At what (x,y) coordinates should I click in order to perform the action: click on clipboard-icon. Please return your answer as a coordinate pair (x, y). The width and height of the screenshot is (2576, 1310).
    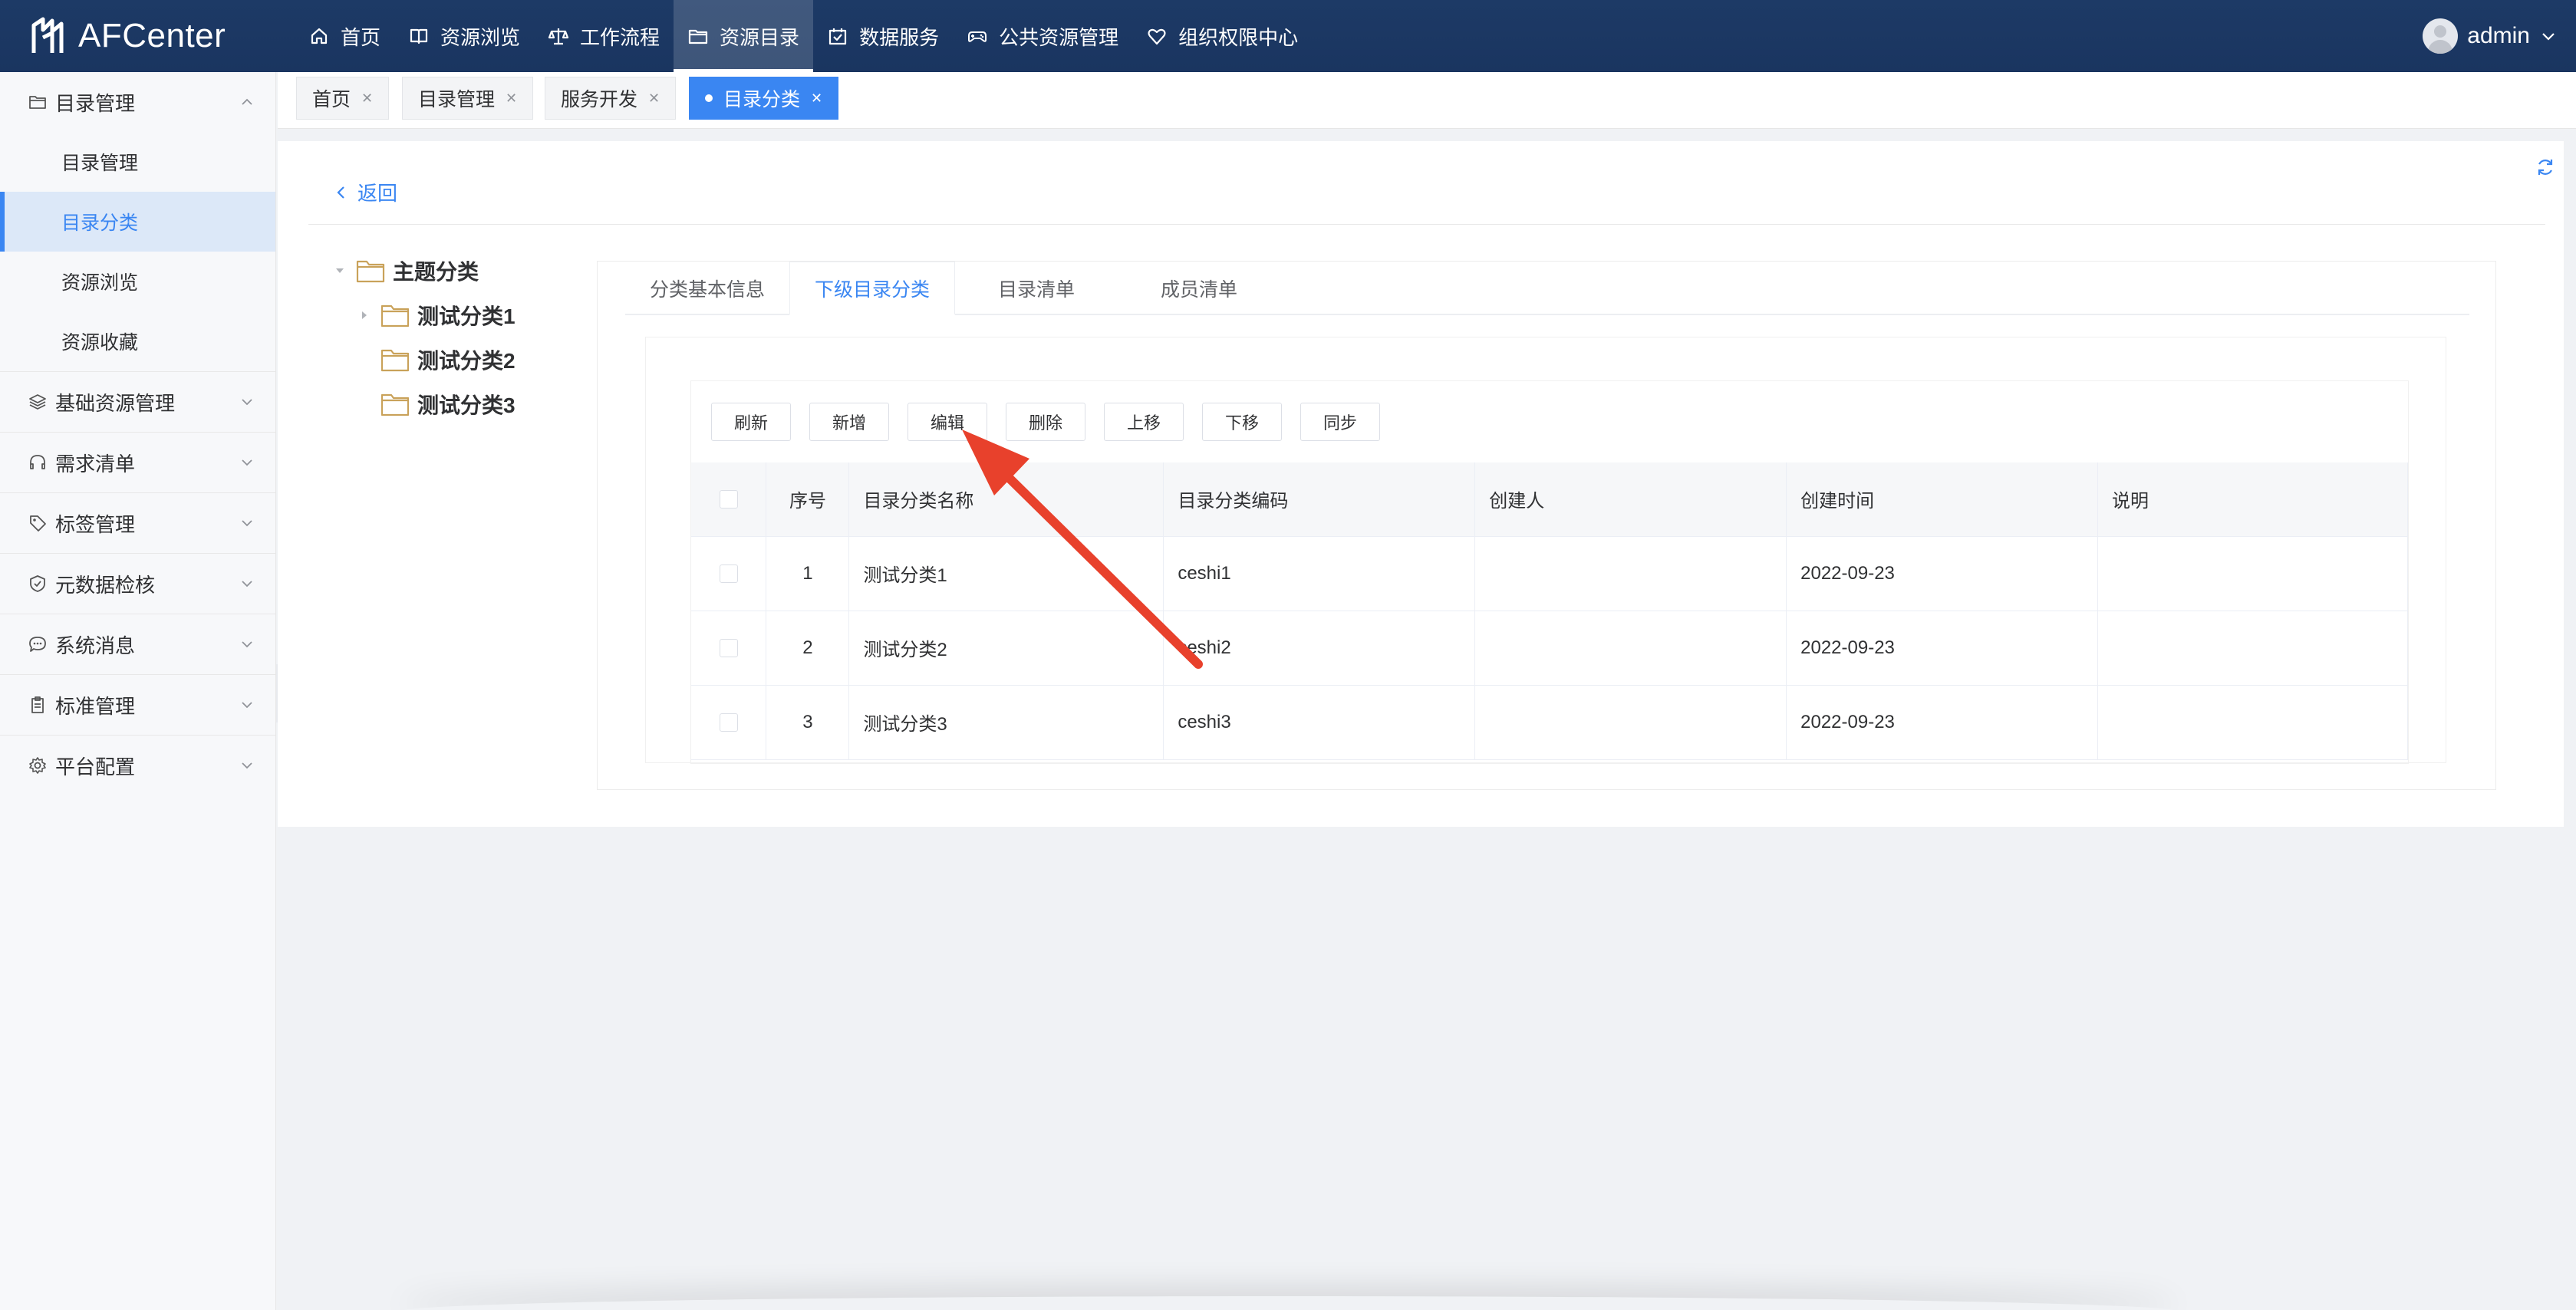
    Looking at the image, I should click on (37, 704).